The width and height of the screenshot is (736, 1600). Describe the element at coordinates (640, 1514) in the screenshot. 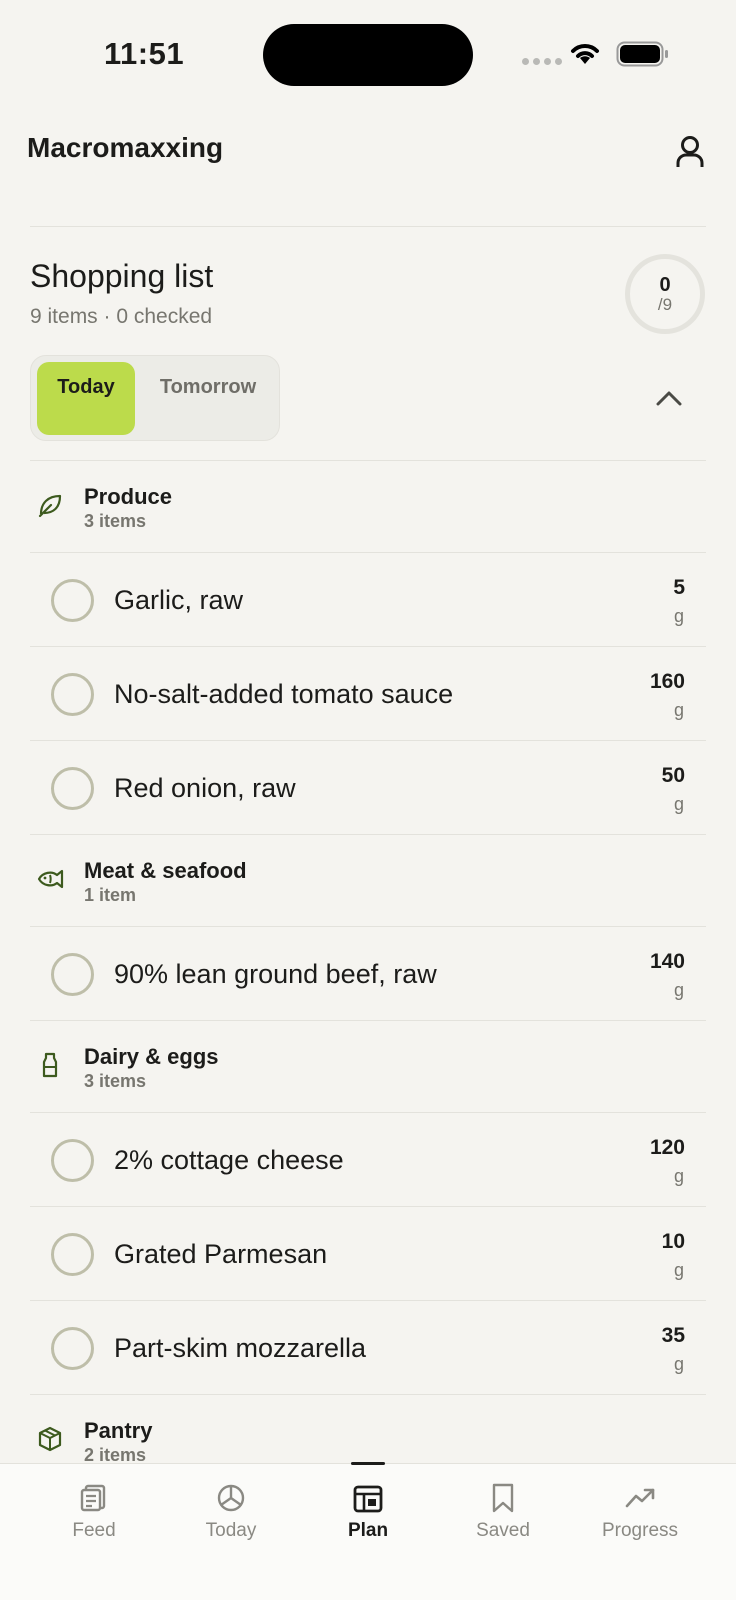

I see `tab-progress: Progress` at that location.